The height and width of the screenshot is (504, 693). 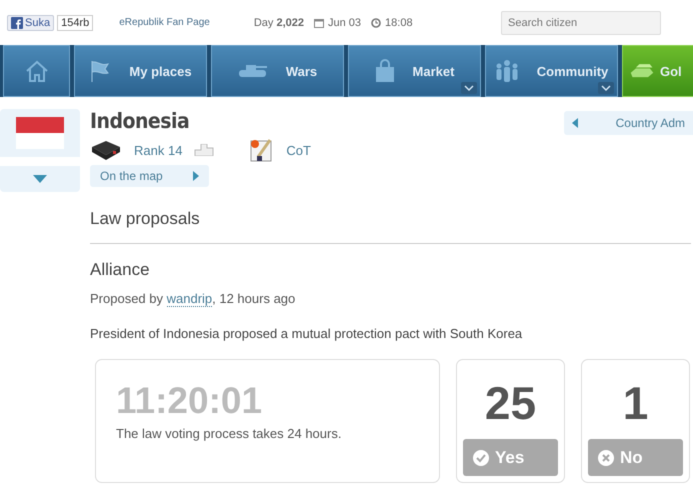 What do you see at coordinates (345, 22) in the screenshot?
I see `date-label: Jun 03` at bounding box center [345, 22].